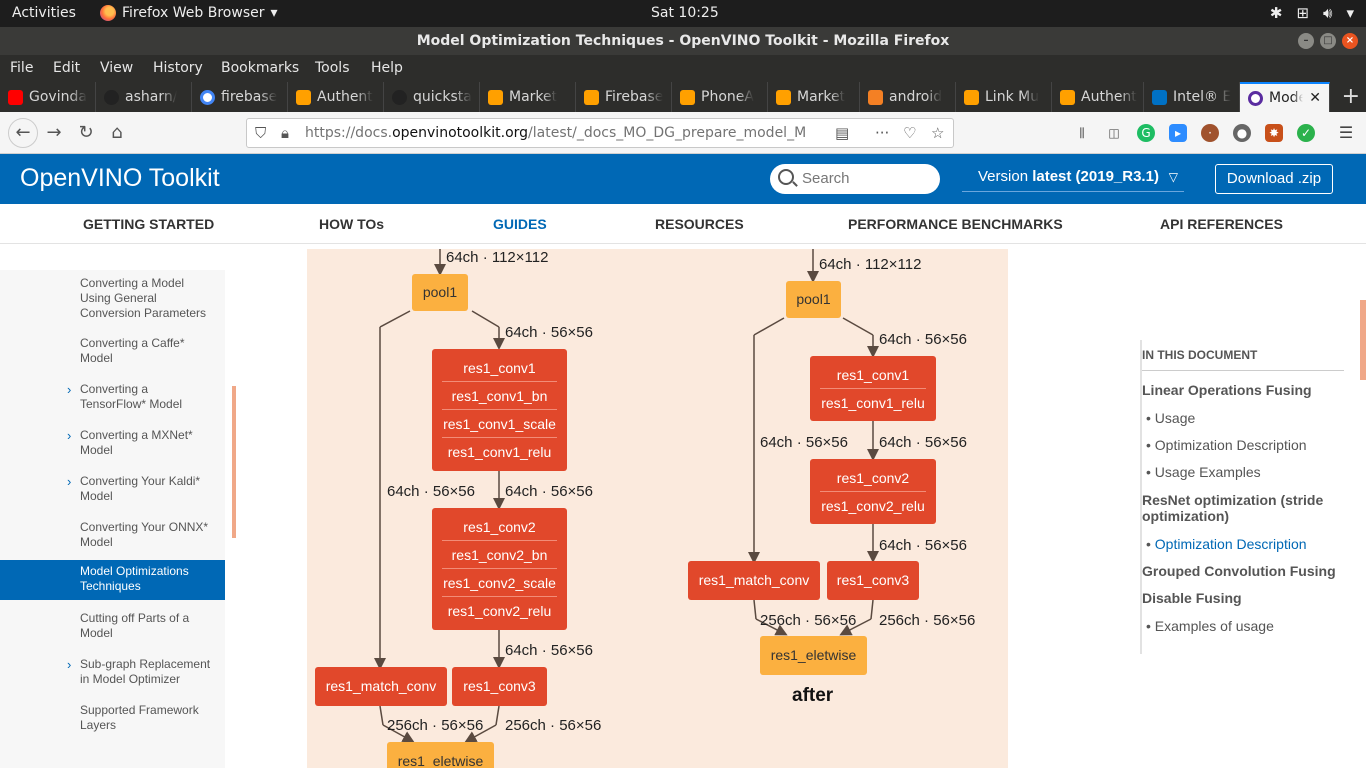 The width and height of the screenshot is (1366, 768). What do you see at coordinates (54, 133) in the screenshot?
I see `forward-button: →` at bounding box center [54, 133].